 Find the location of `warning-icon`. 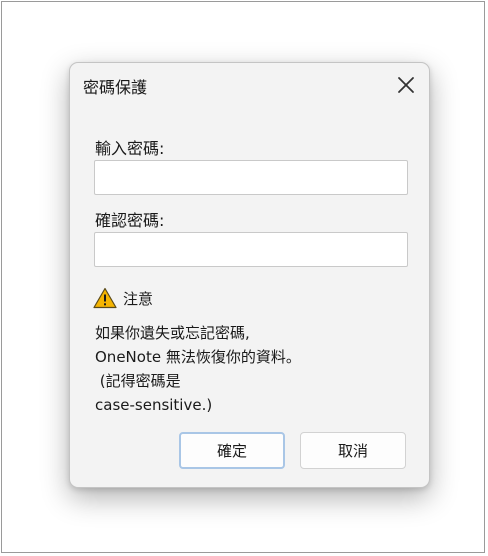

warning-icon is located at coordinates (105, 298).